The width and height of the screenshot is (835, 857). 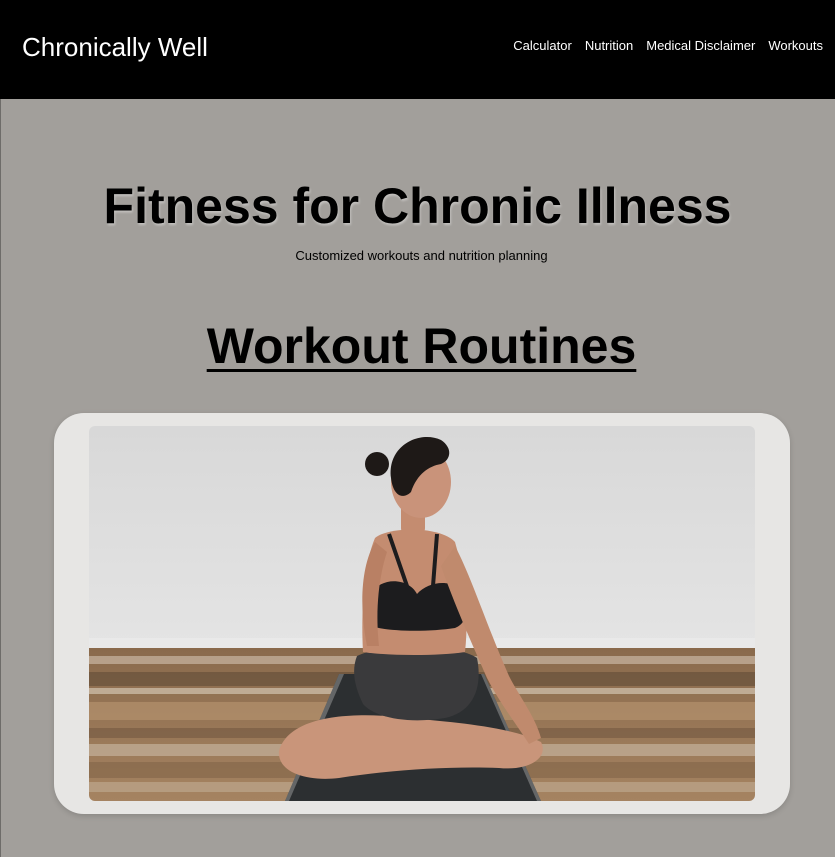 I want to click on nav-link-nutrition: Nutrition, so click(x=609, y=46).